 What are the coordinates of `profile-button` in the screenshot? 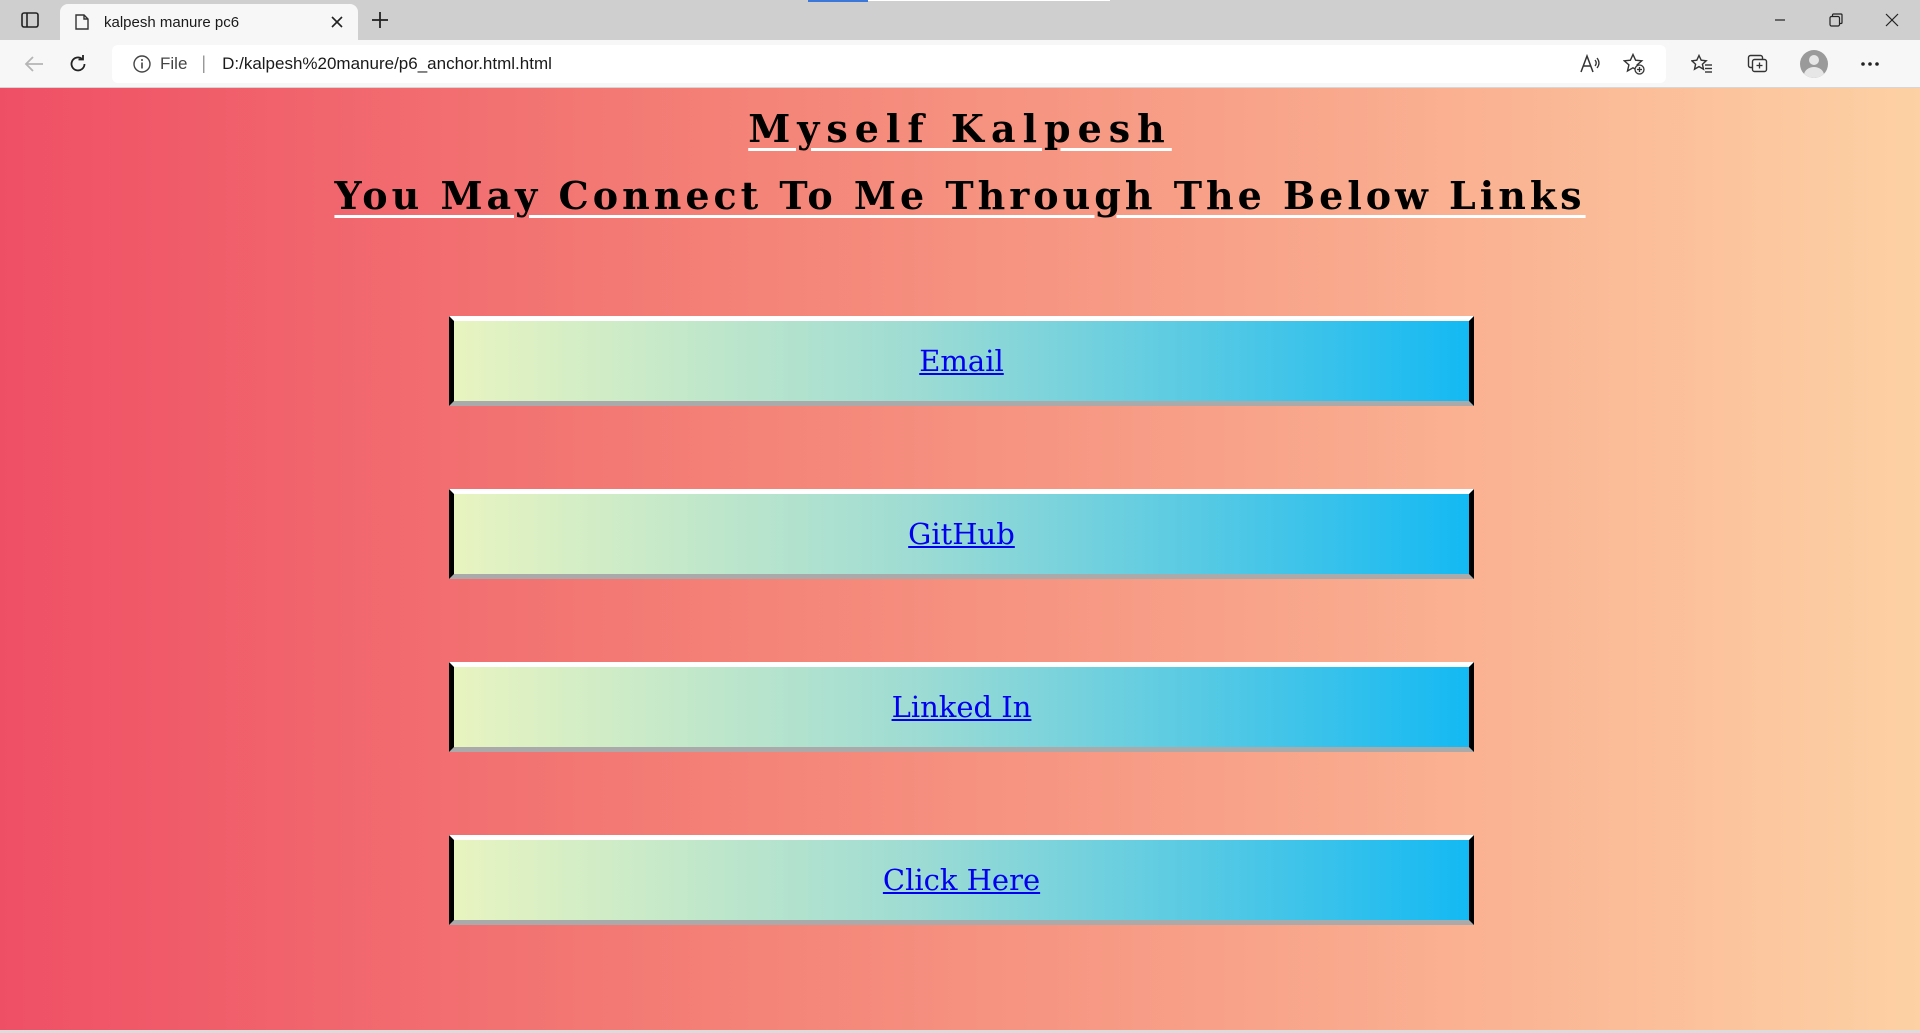 It's located at (1814, 64).